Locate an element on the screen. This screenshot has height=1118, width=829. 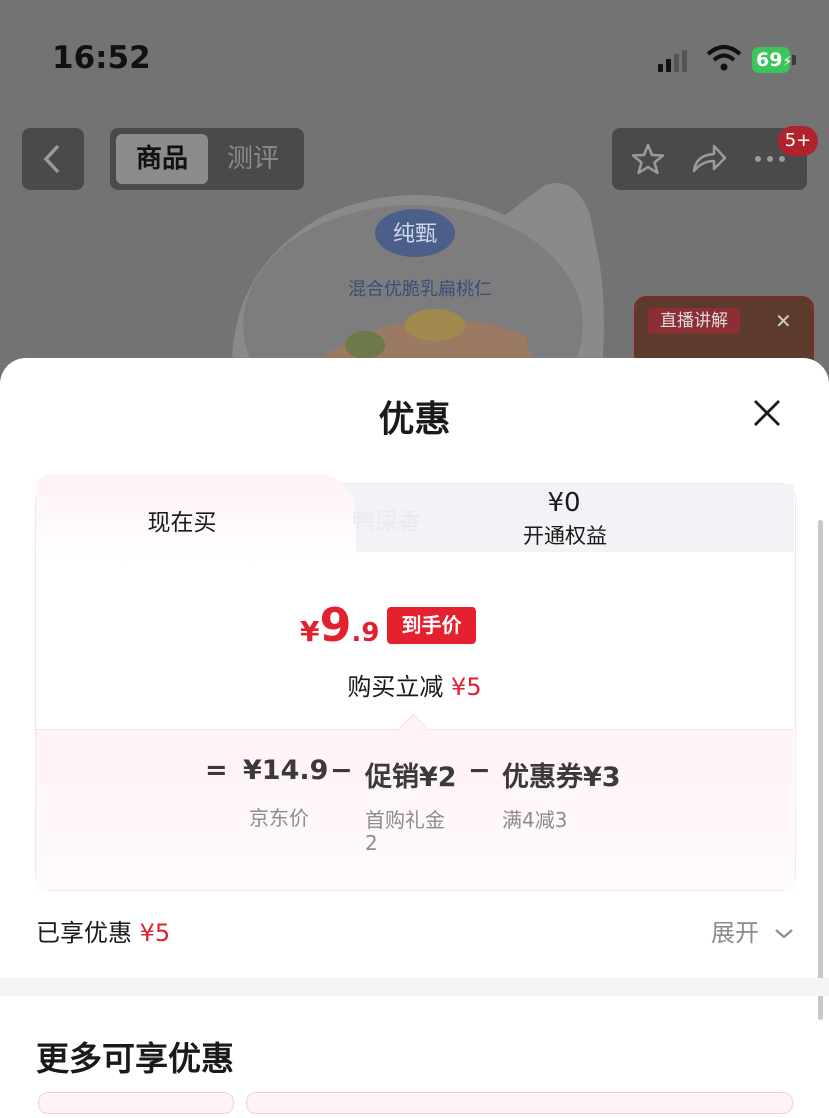
chevron-down-icon is located at coordinates (783, 934).